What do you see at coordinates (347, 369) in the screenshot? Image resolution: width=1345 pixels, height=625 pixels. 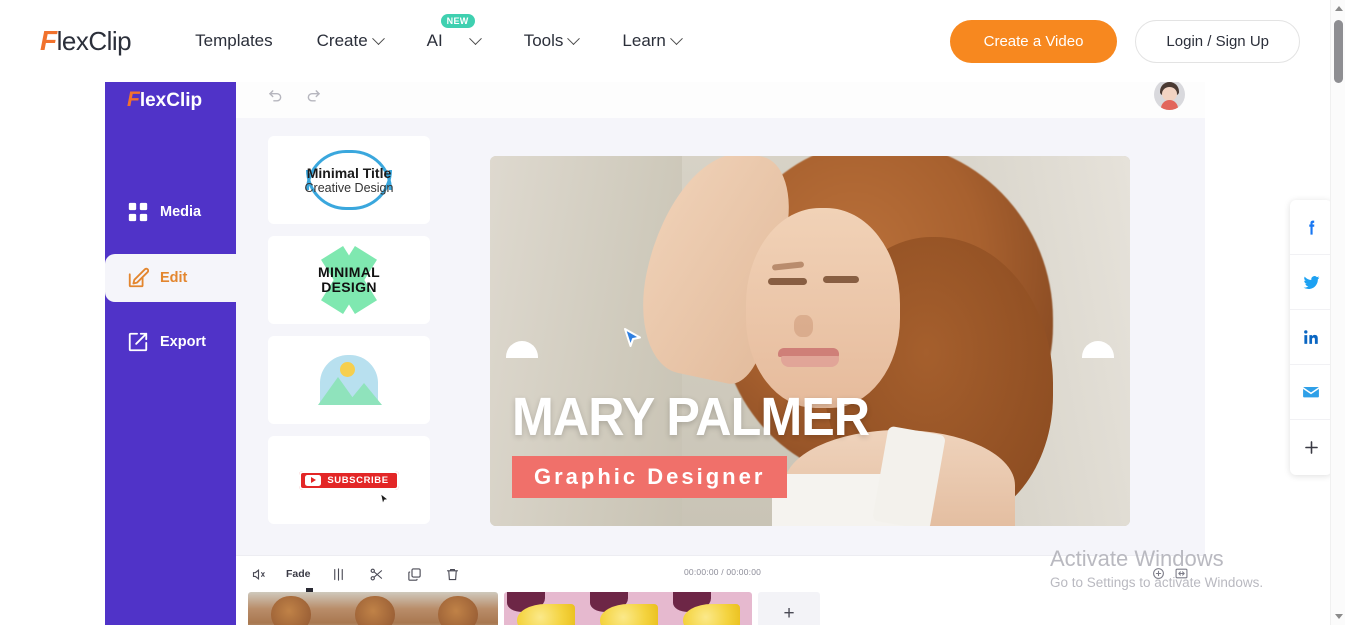 I see `sun-shape` at bounding box center [347, 369].